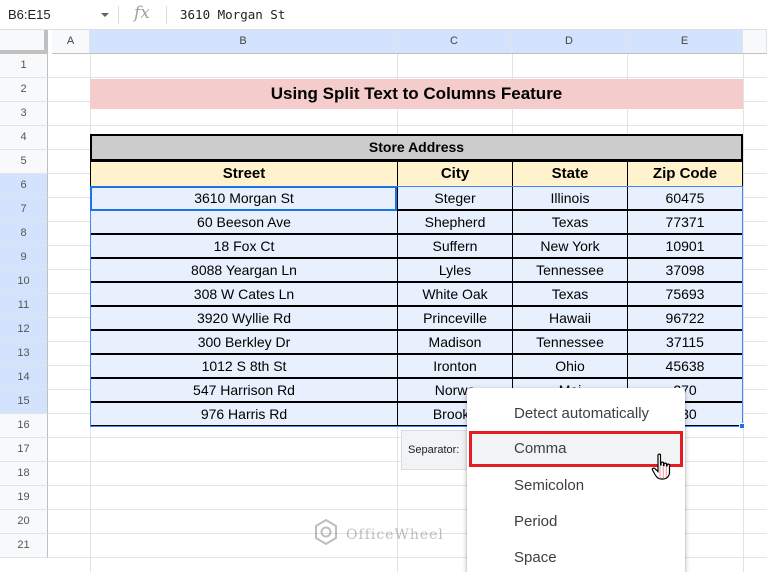 The width and height of the screenshot is (767, 572). I want to click on header-city: City, so click(455, 174).